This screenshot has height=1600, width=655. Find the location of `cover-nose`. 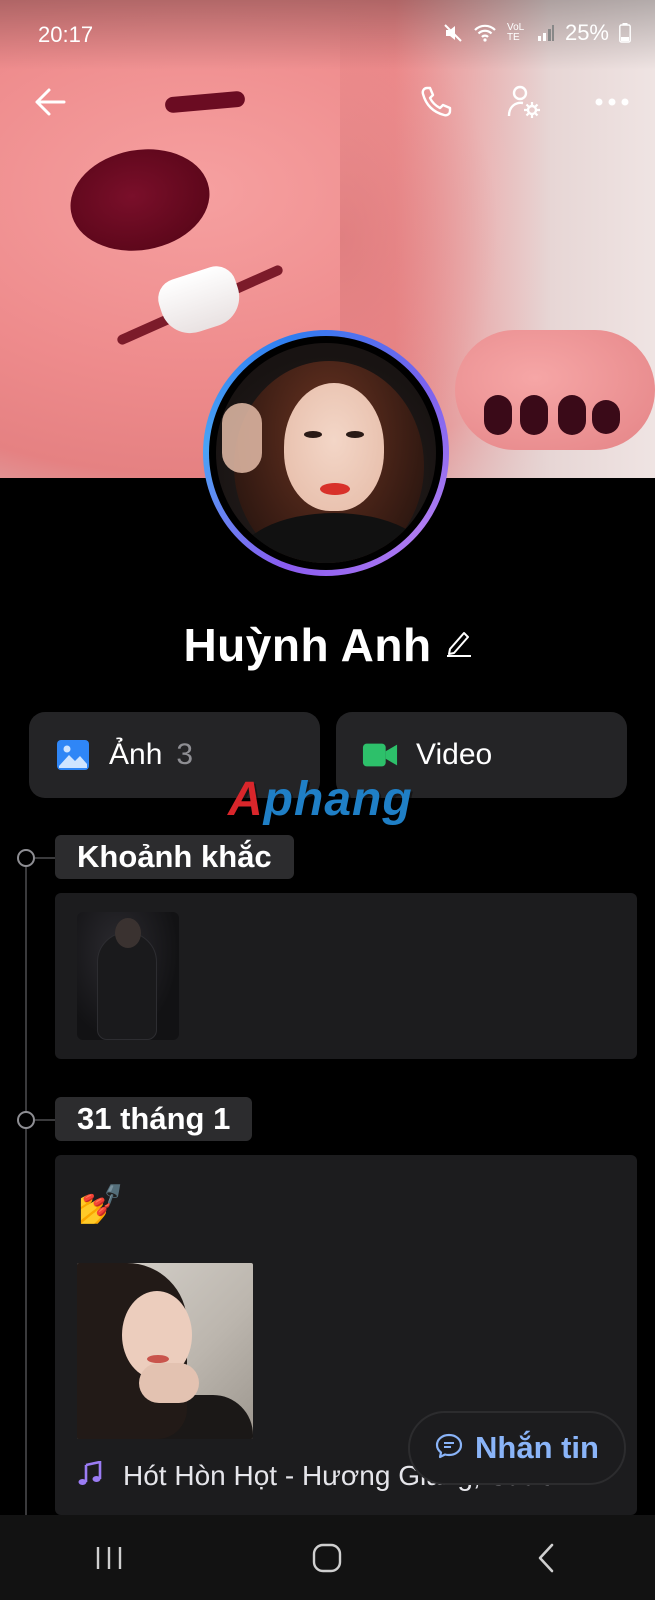

cover-nose is located at coordinates (140, 200).